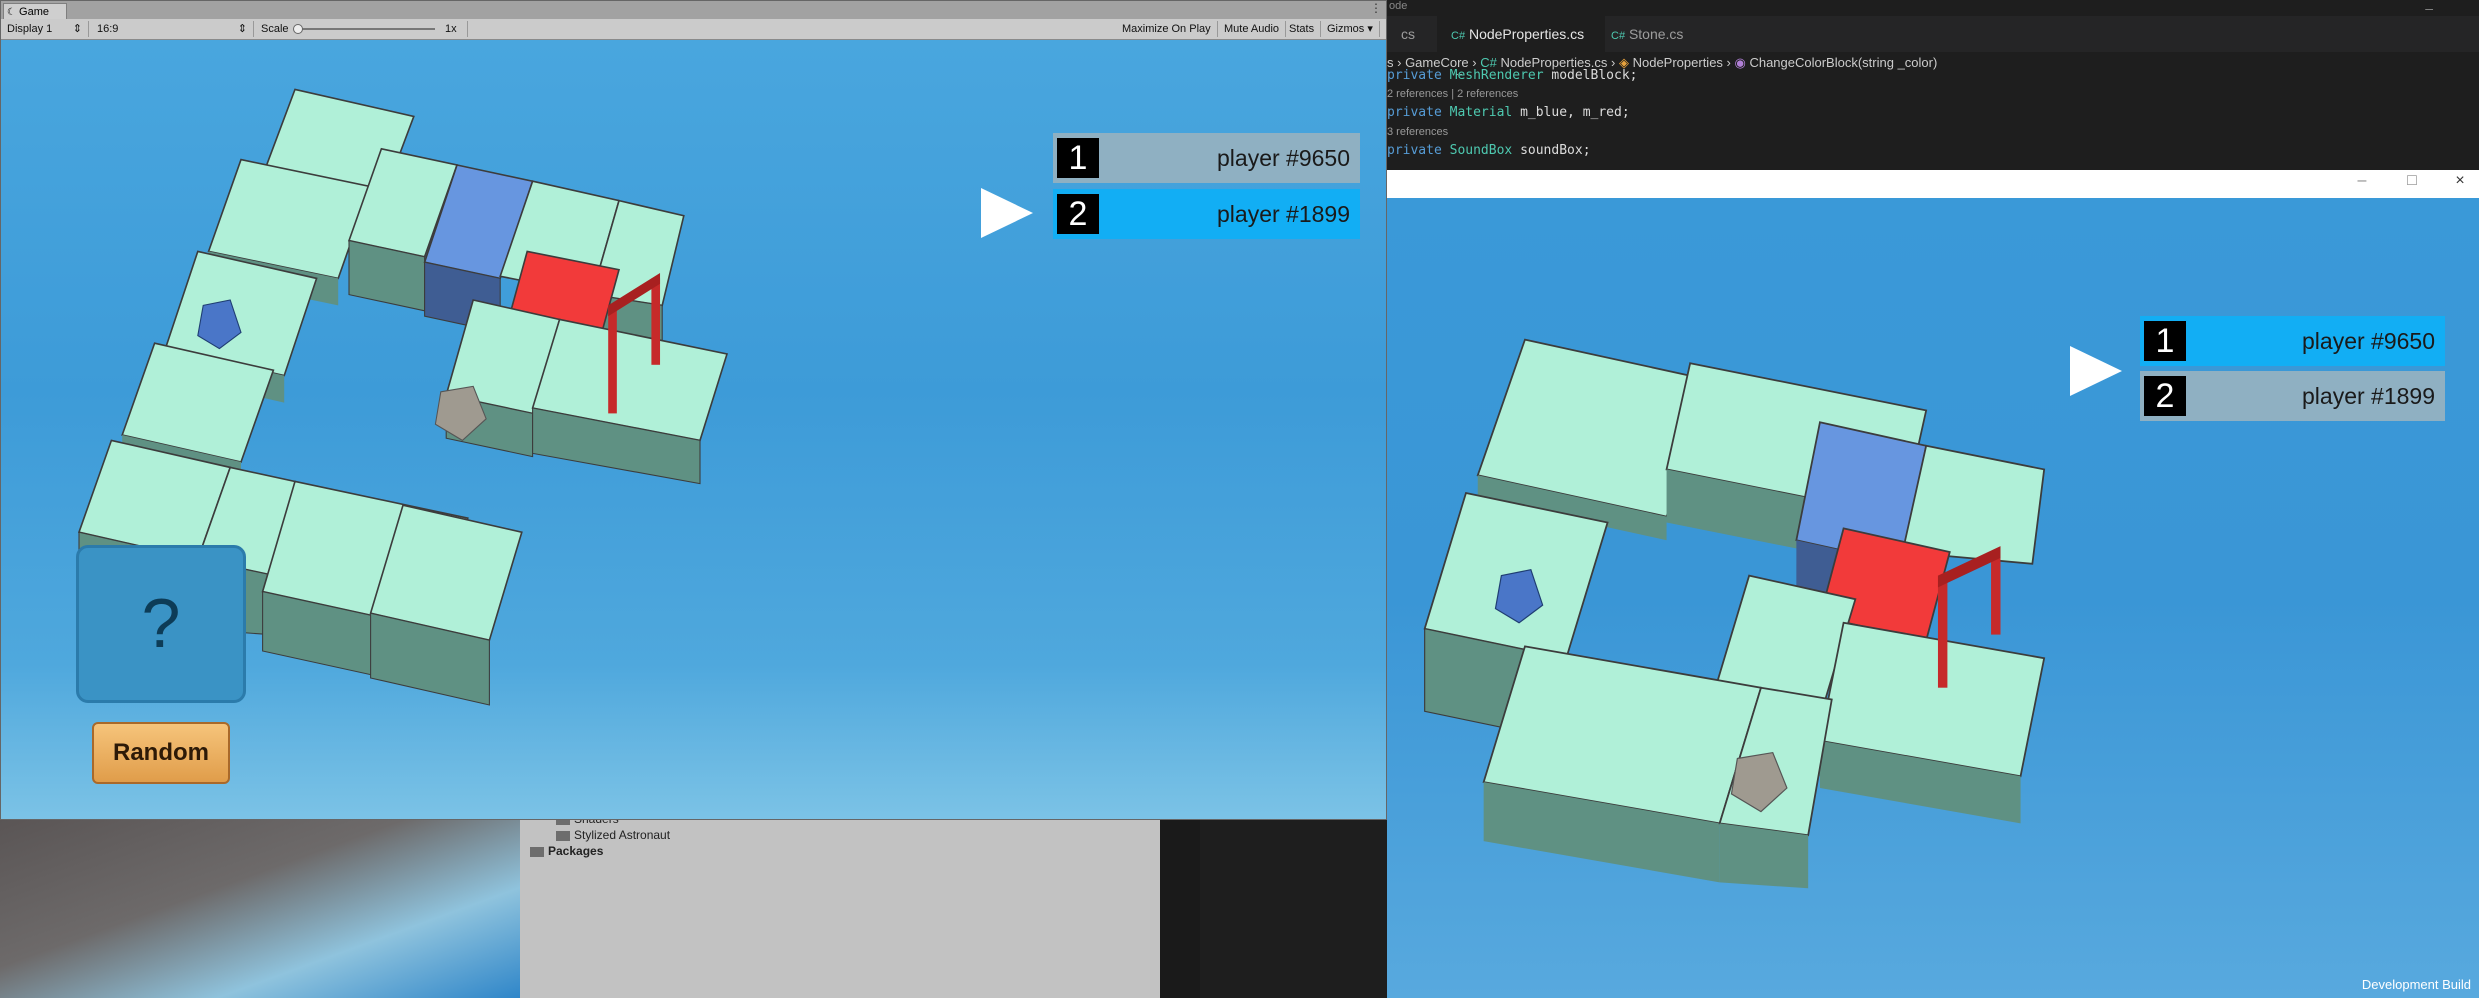 Image resolution: width=2479 pixels, height=998 pixels. What do you see at coordinates (1843, 62) in the screenshot?
I see `breadcrumb-item: ChangeColorBlock(string _color)` at bounding box center [1843, 62].